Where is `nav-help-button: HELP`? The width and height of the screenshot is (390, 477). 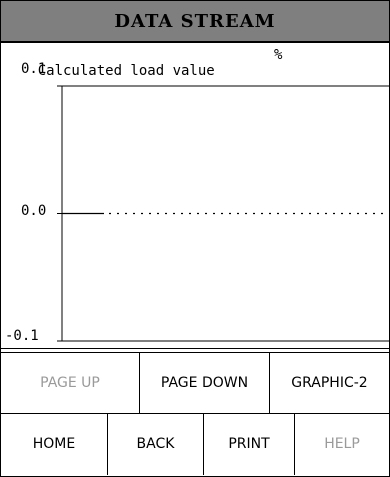 nav-help-button: HELP is located at coordinates (342, 444).